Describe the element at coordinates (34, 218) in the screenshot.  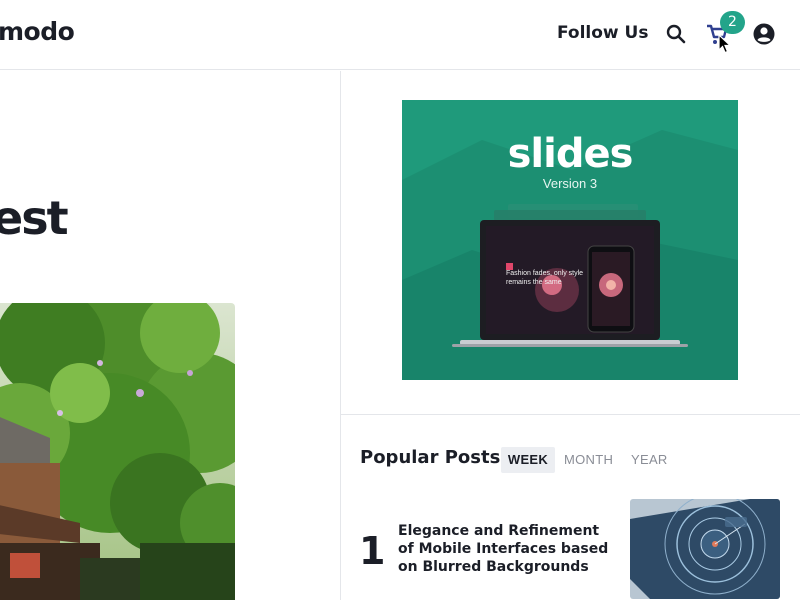
I see `article-title: est` at that location.